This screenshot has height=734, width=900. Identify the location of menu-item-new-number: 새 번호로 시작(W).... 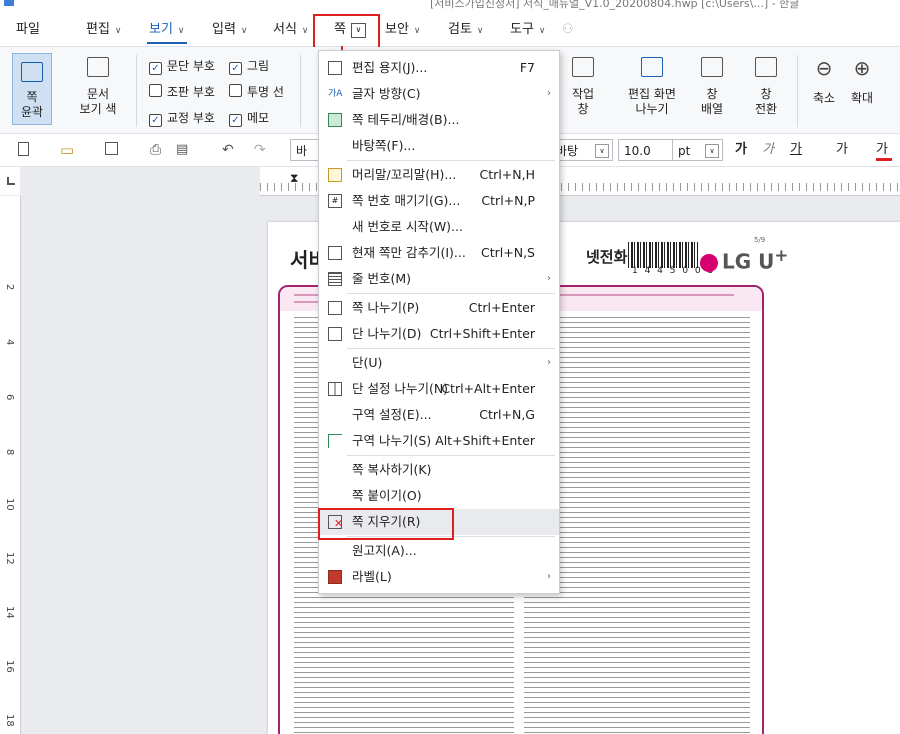
(439, 227).